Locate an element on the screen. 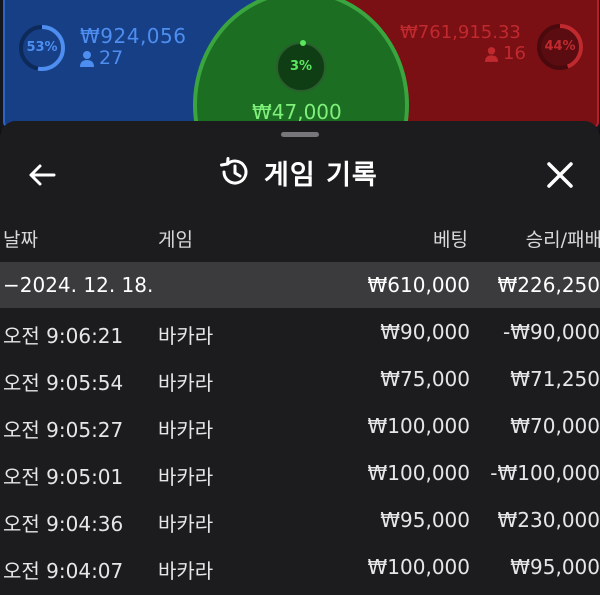 The height and width of the screenshot is (595, 600). column-win-loss: 승리/패배 is located at coordinates (563, 238).